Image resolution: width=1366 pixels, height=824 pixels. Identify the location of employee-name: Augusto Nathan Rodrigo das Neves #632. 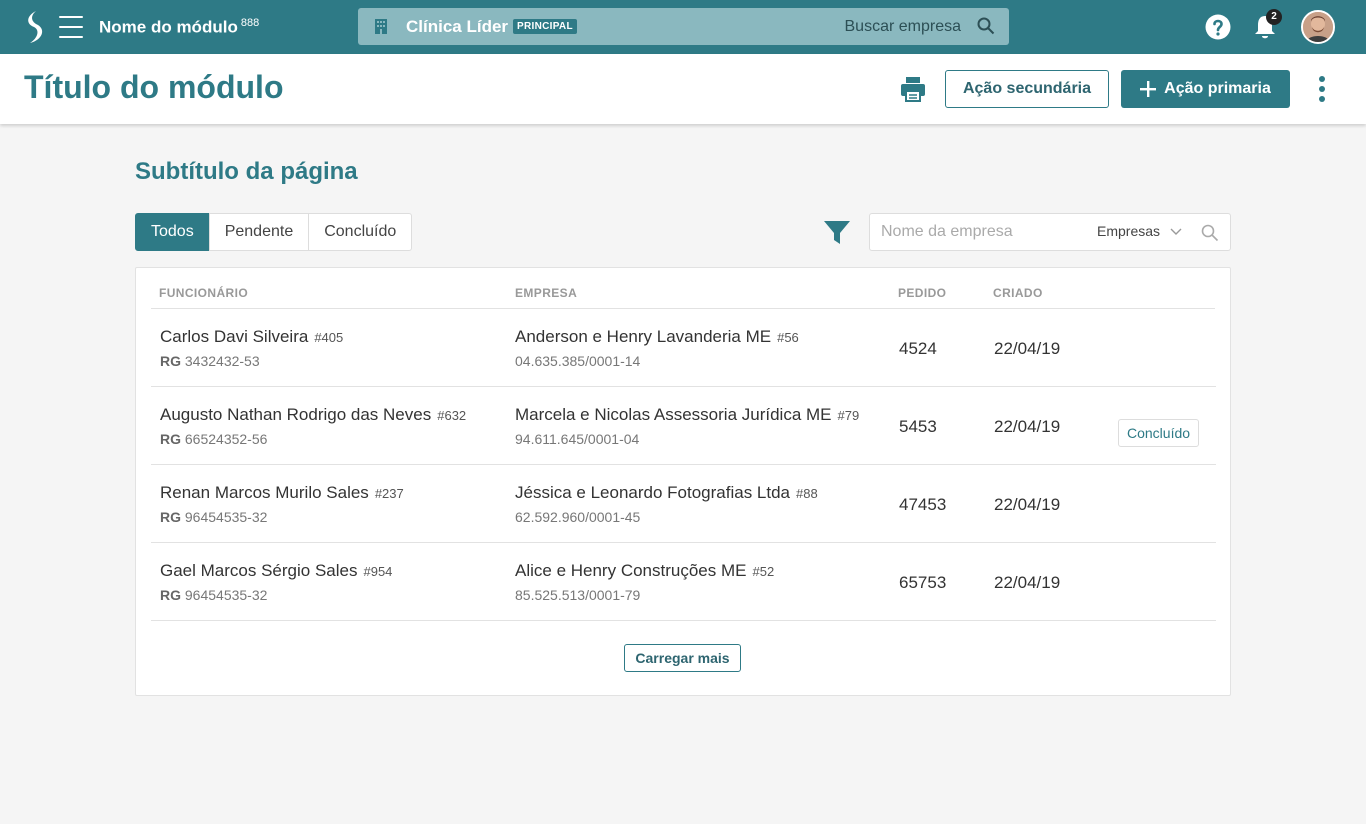
(313, 414).